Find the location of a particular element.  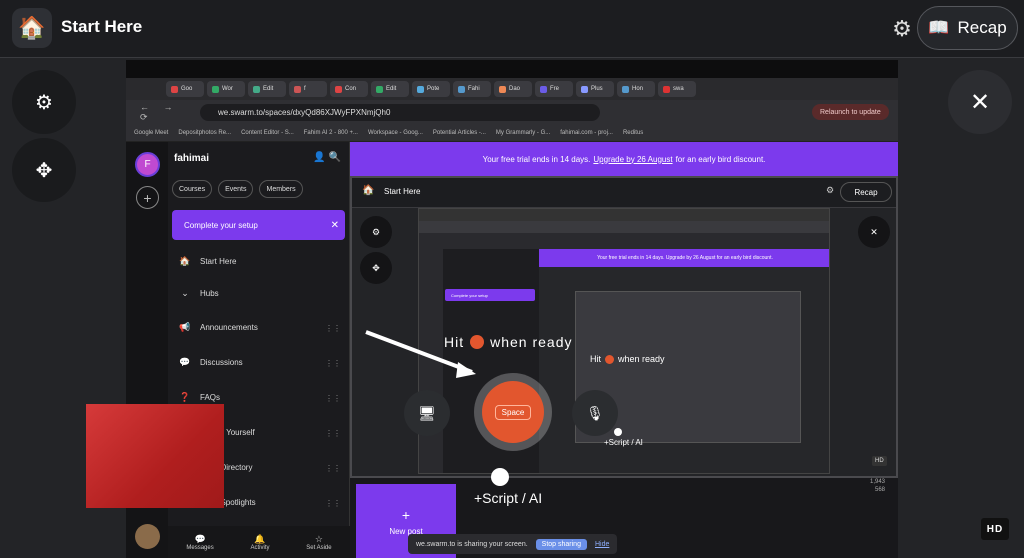

browser-tab: Dao is located at coordinates (513, 89).